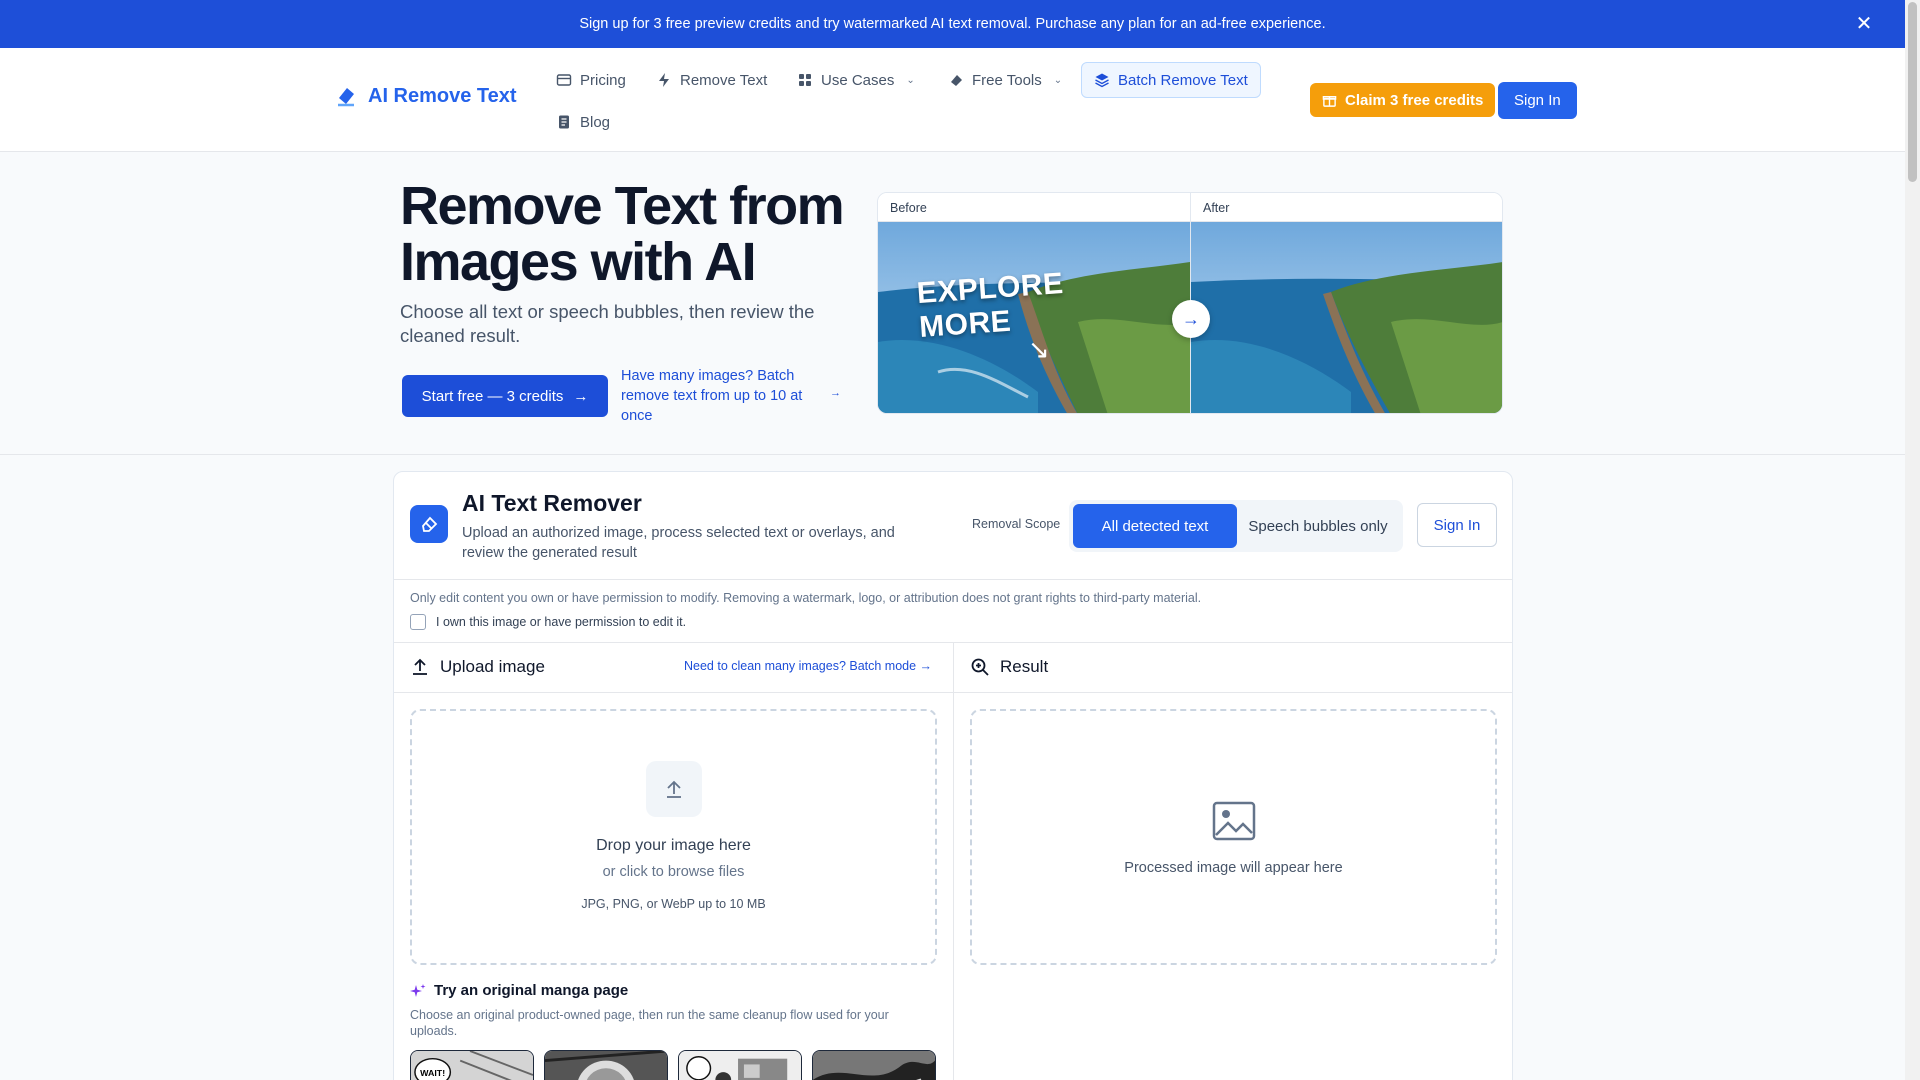 The width and height of the screenshot is (1920, 1080). I want to click on page-scrollbar, so click(1912, 540).